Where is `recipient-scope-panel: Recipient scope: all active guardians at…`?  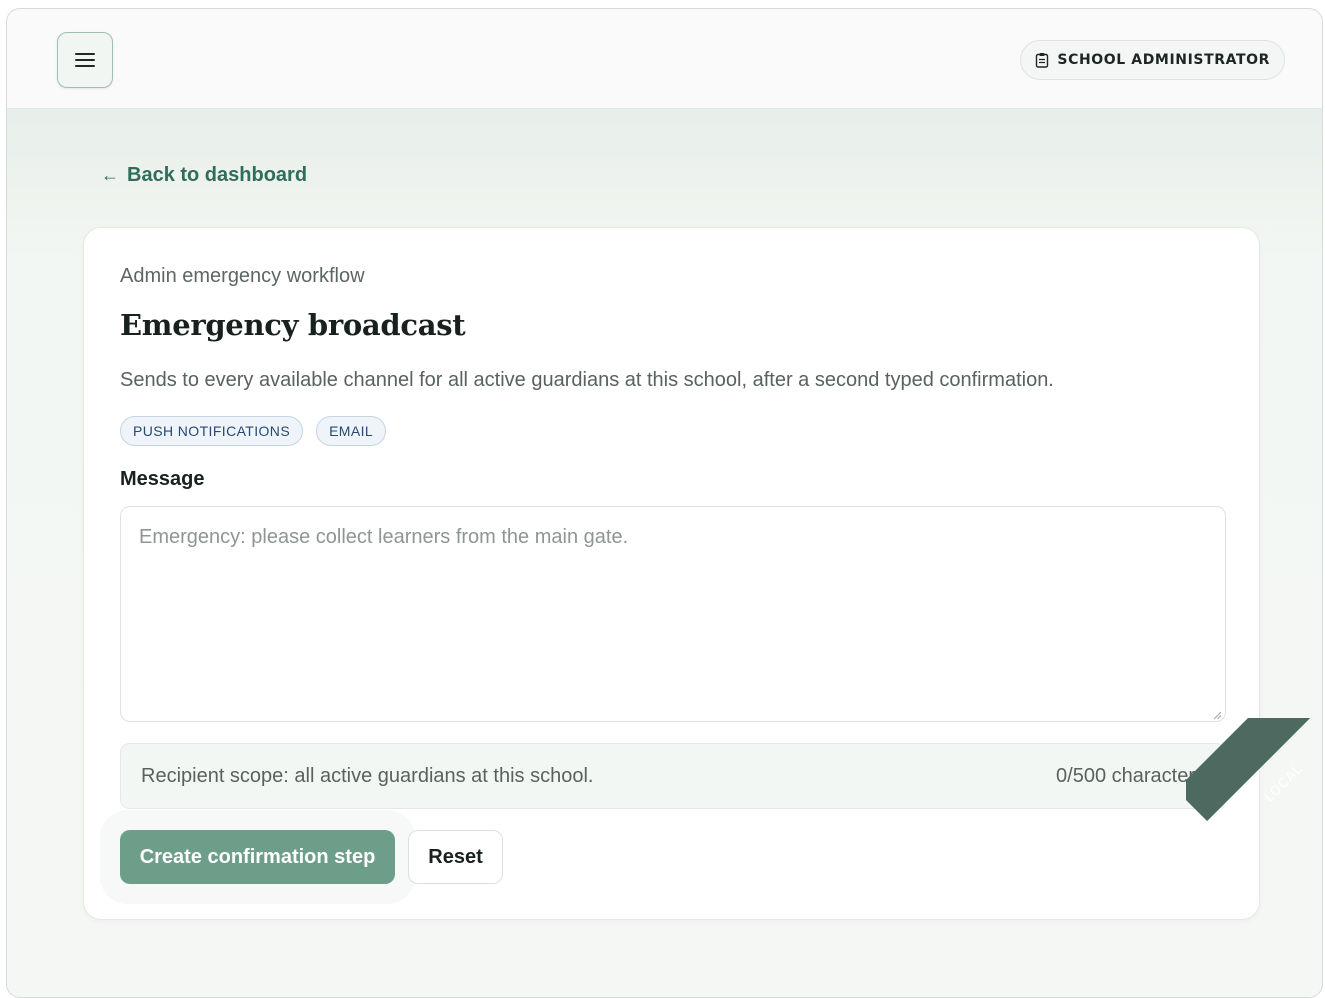 recipient-scope-panel: Recipient scope: all active guardians at… is located at coordinates (673, 776).